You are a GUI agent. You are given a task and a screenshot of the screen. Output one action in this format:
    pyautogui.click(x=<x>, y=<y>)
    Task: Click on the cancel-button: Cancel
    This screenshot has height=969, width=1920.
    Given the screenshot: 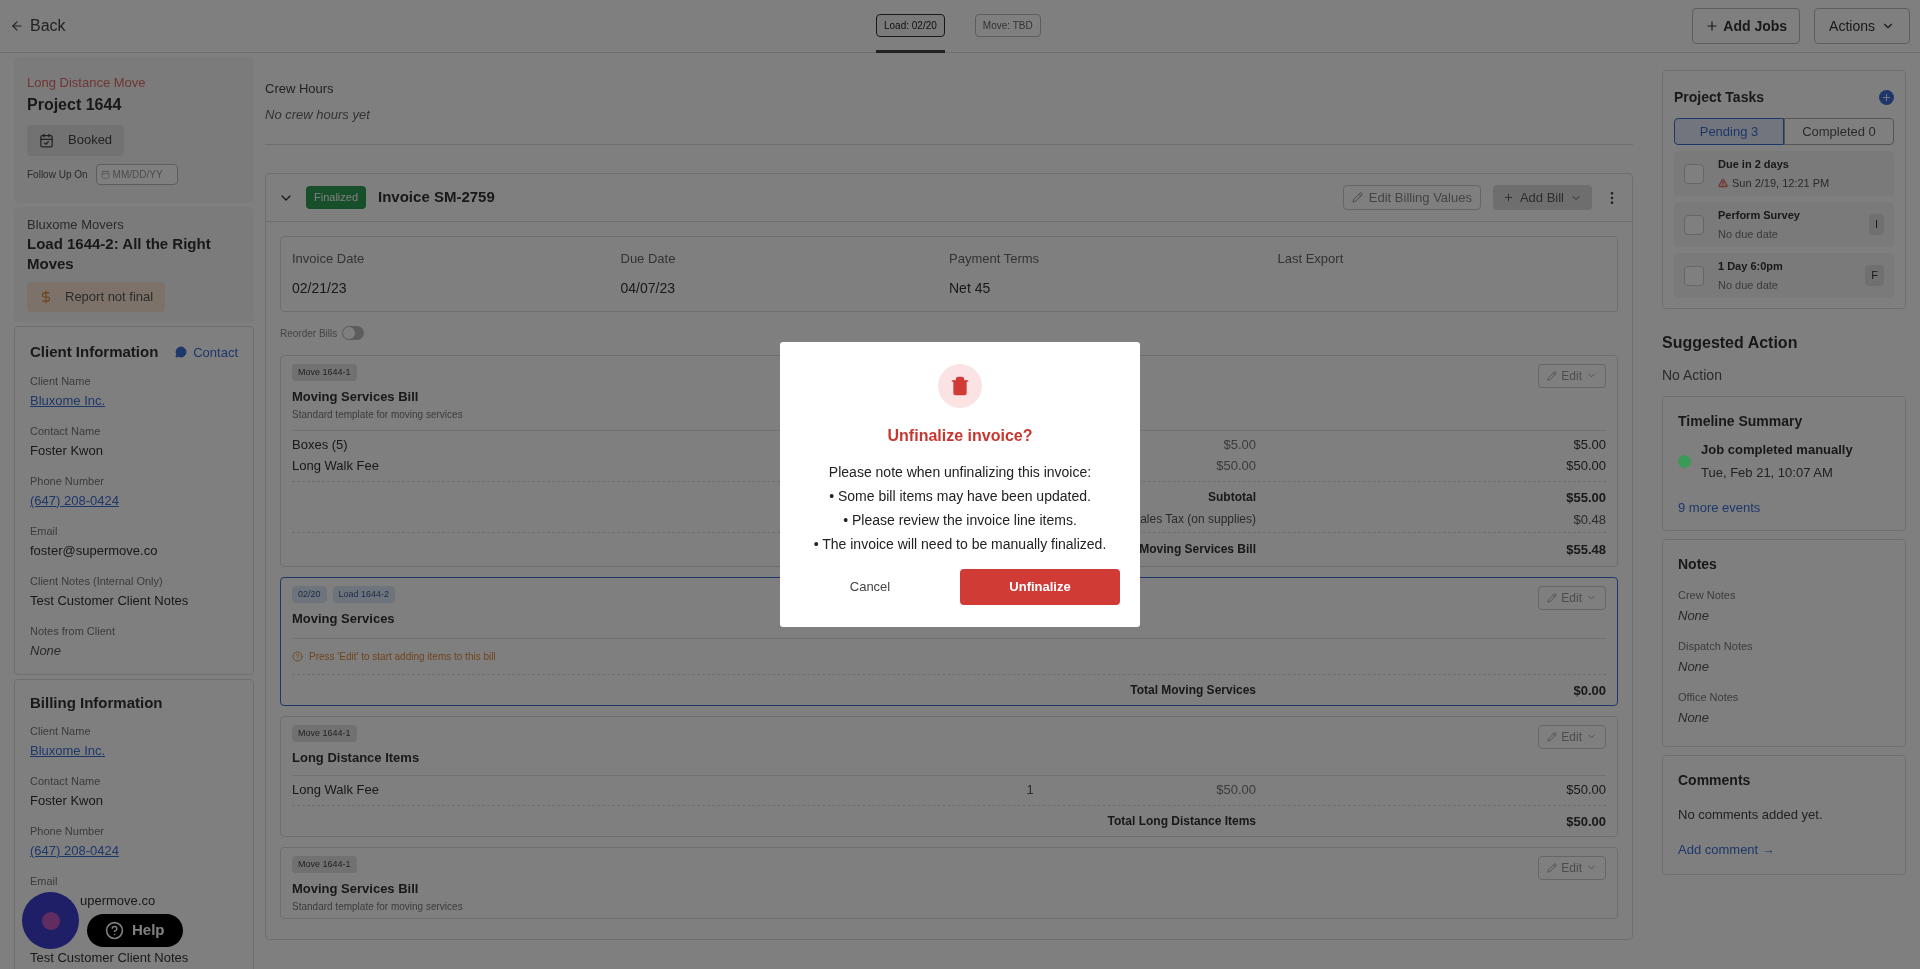 What is the action you would take?
    pyautogui.click(x=870, y=587)
    